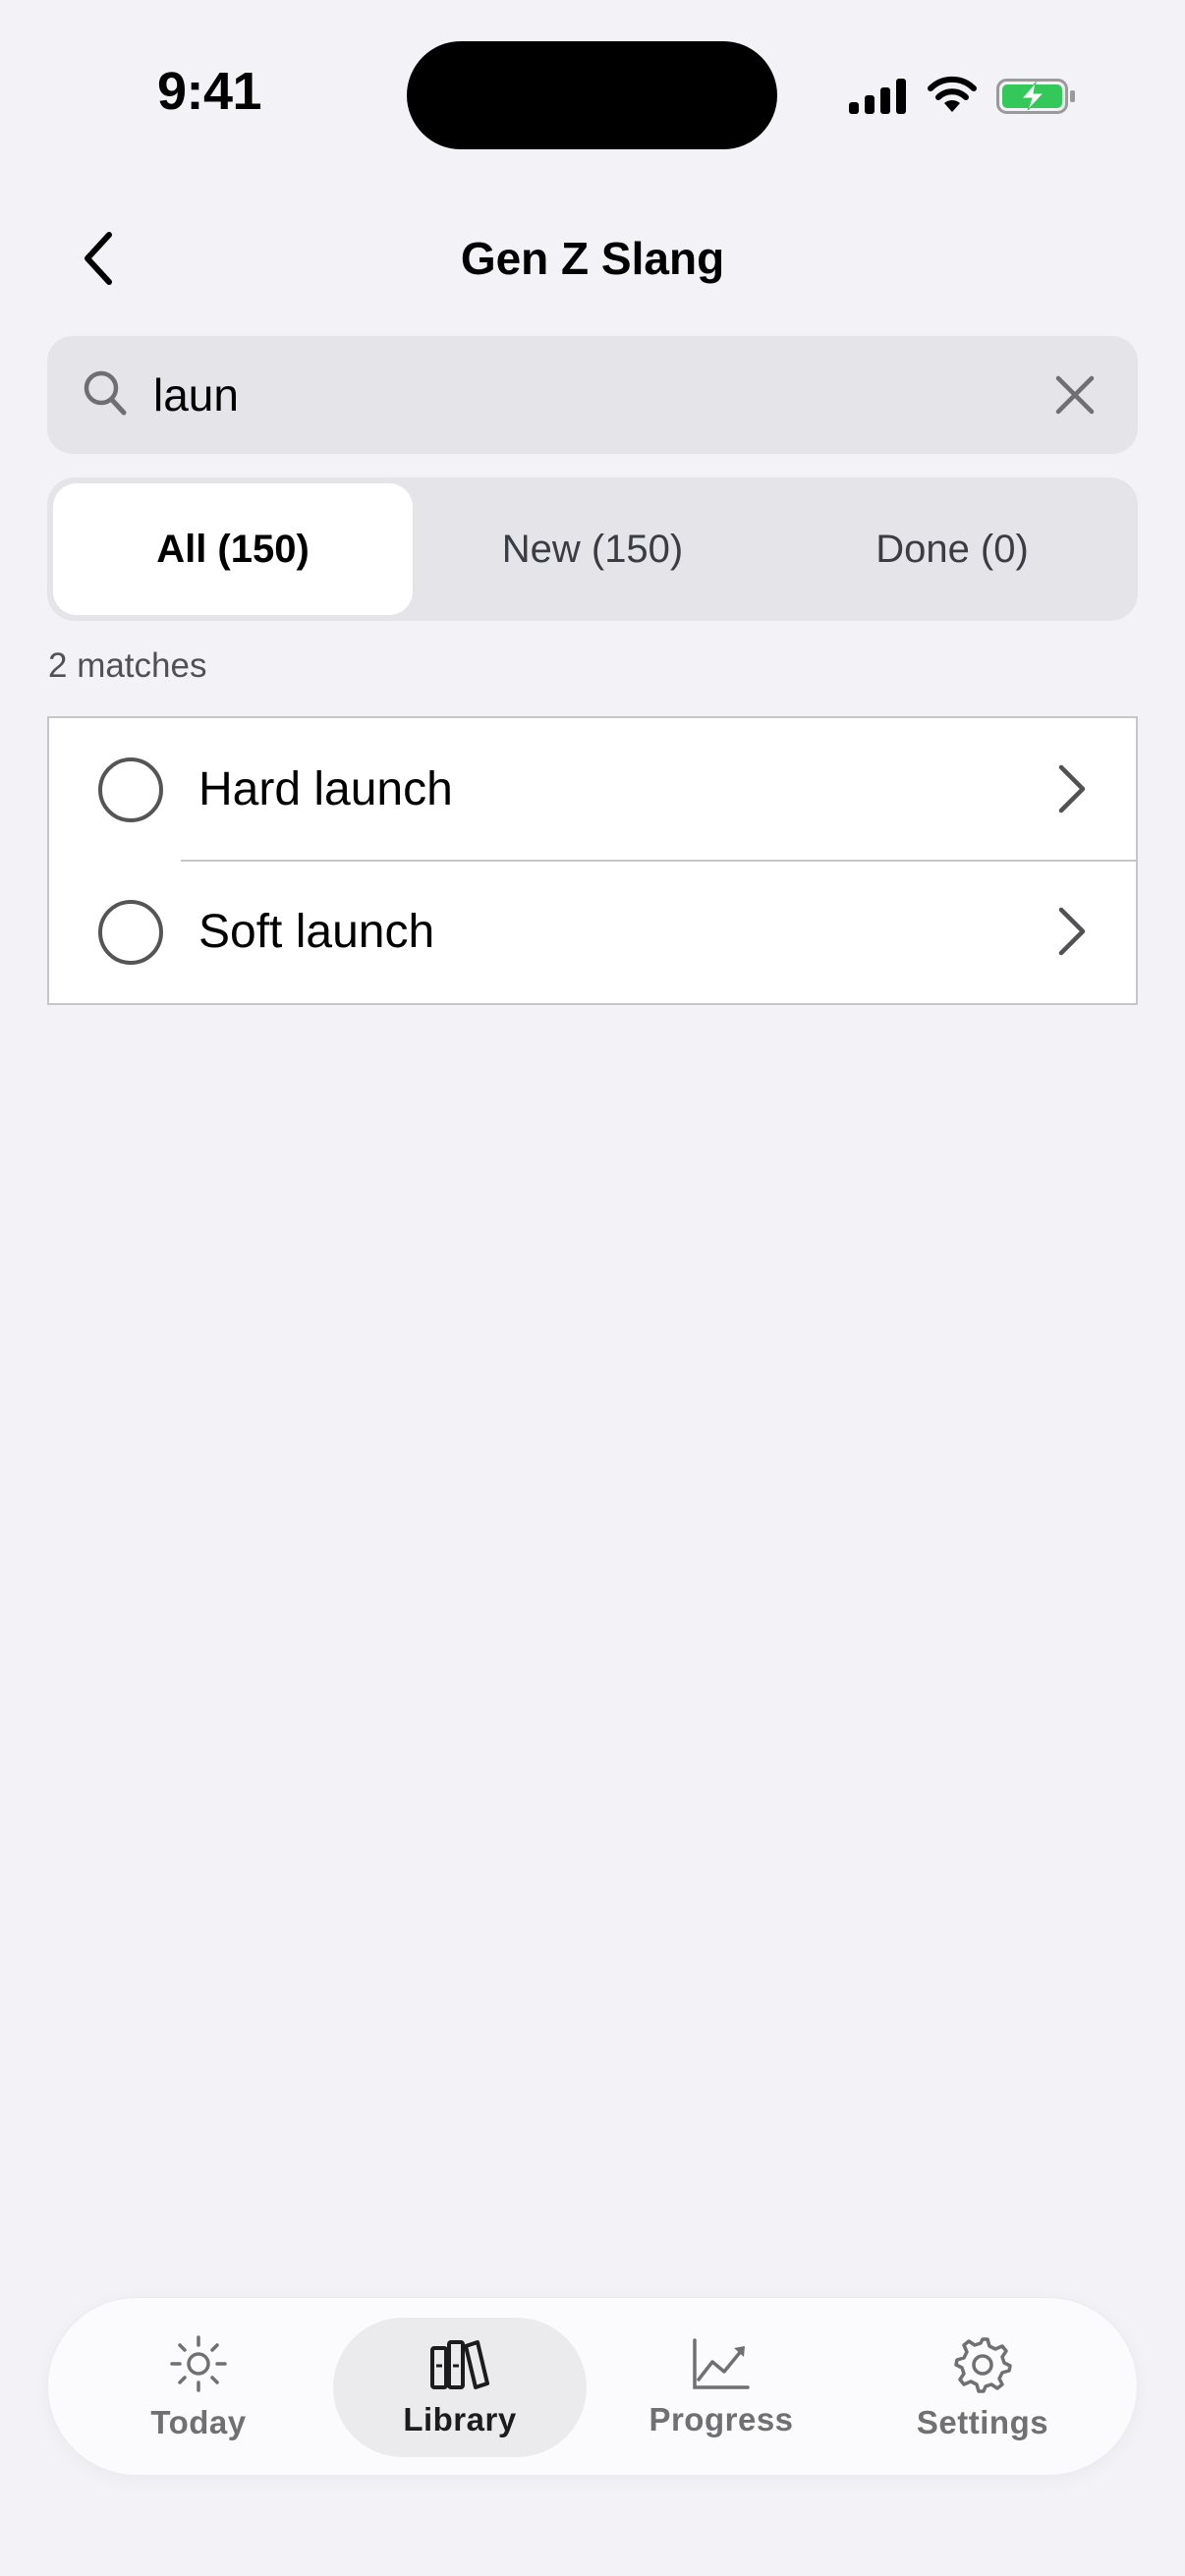  Describe the element at coordinates (210, 91) in the screenshot. I see `status-time: 9:41` at that location.